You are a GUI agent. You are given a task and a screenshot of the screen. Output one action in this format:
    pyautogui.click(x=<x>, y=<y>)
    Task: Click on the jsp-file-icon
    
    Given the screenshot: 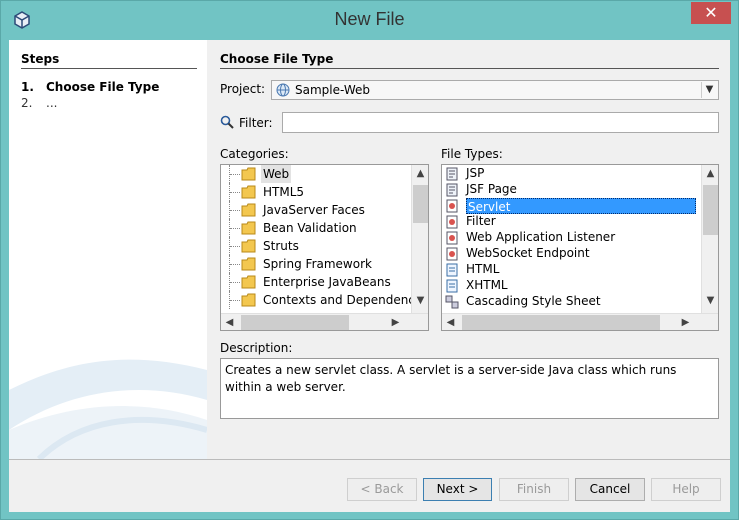 What is the action you would take?
    pyautogui.click(x=452, y=174)
    